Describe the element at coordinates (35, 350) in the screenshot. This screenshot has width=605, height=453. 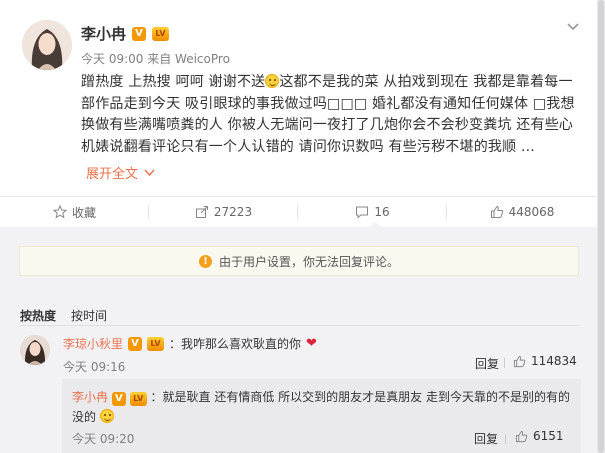
I see `commenter-avatar` at that location.